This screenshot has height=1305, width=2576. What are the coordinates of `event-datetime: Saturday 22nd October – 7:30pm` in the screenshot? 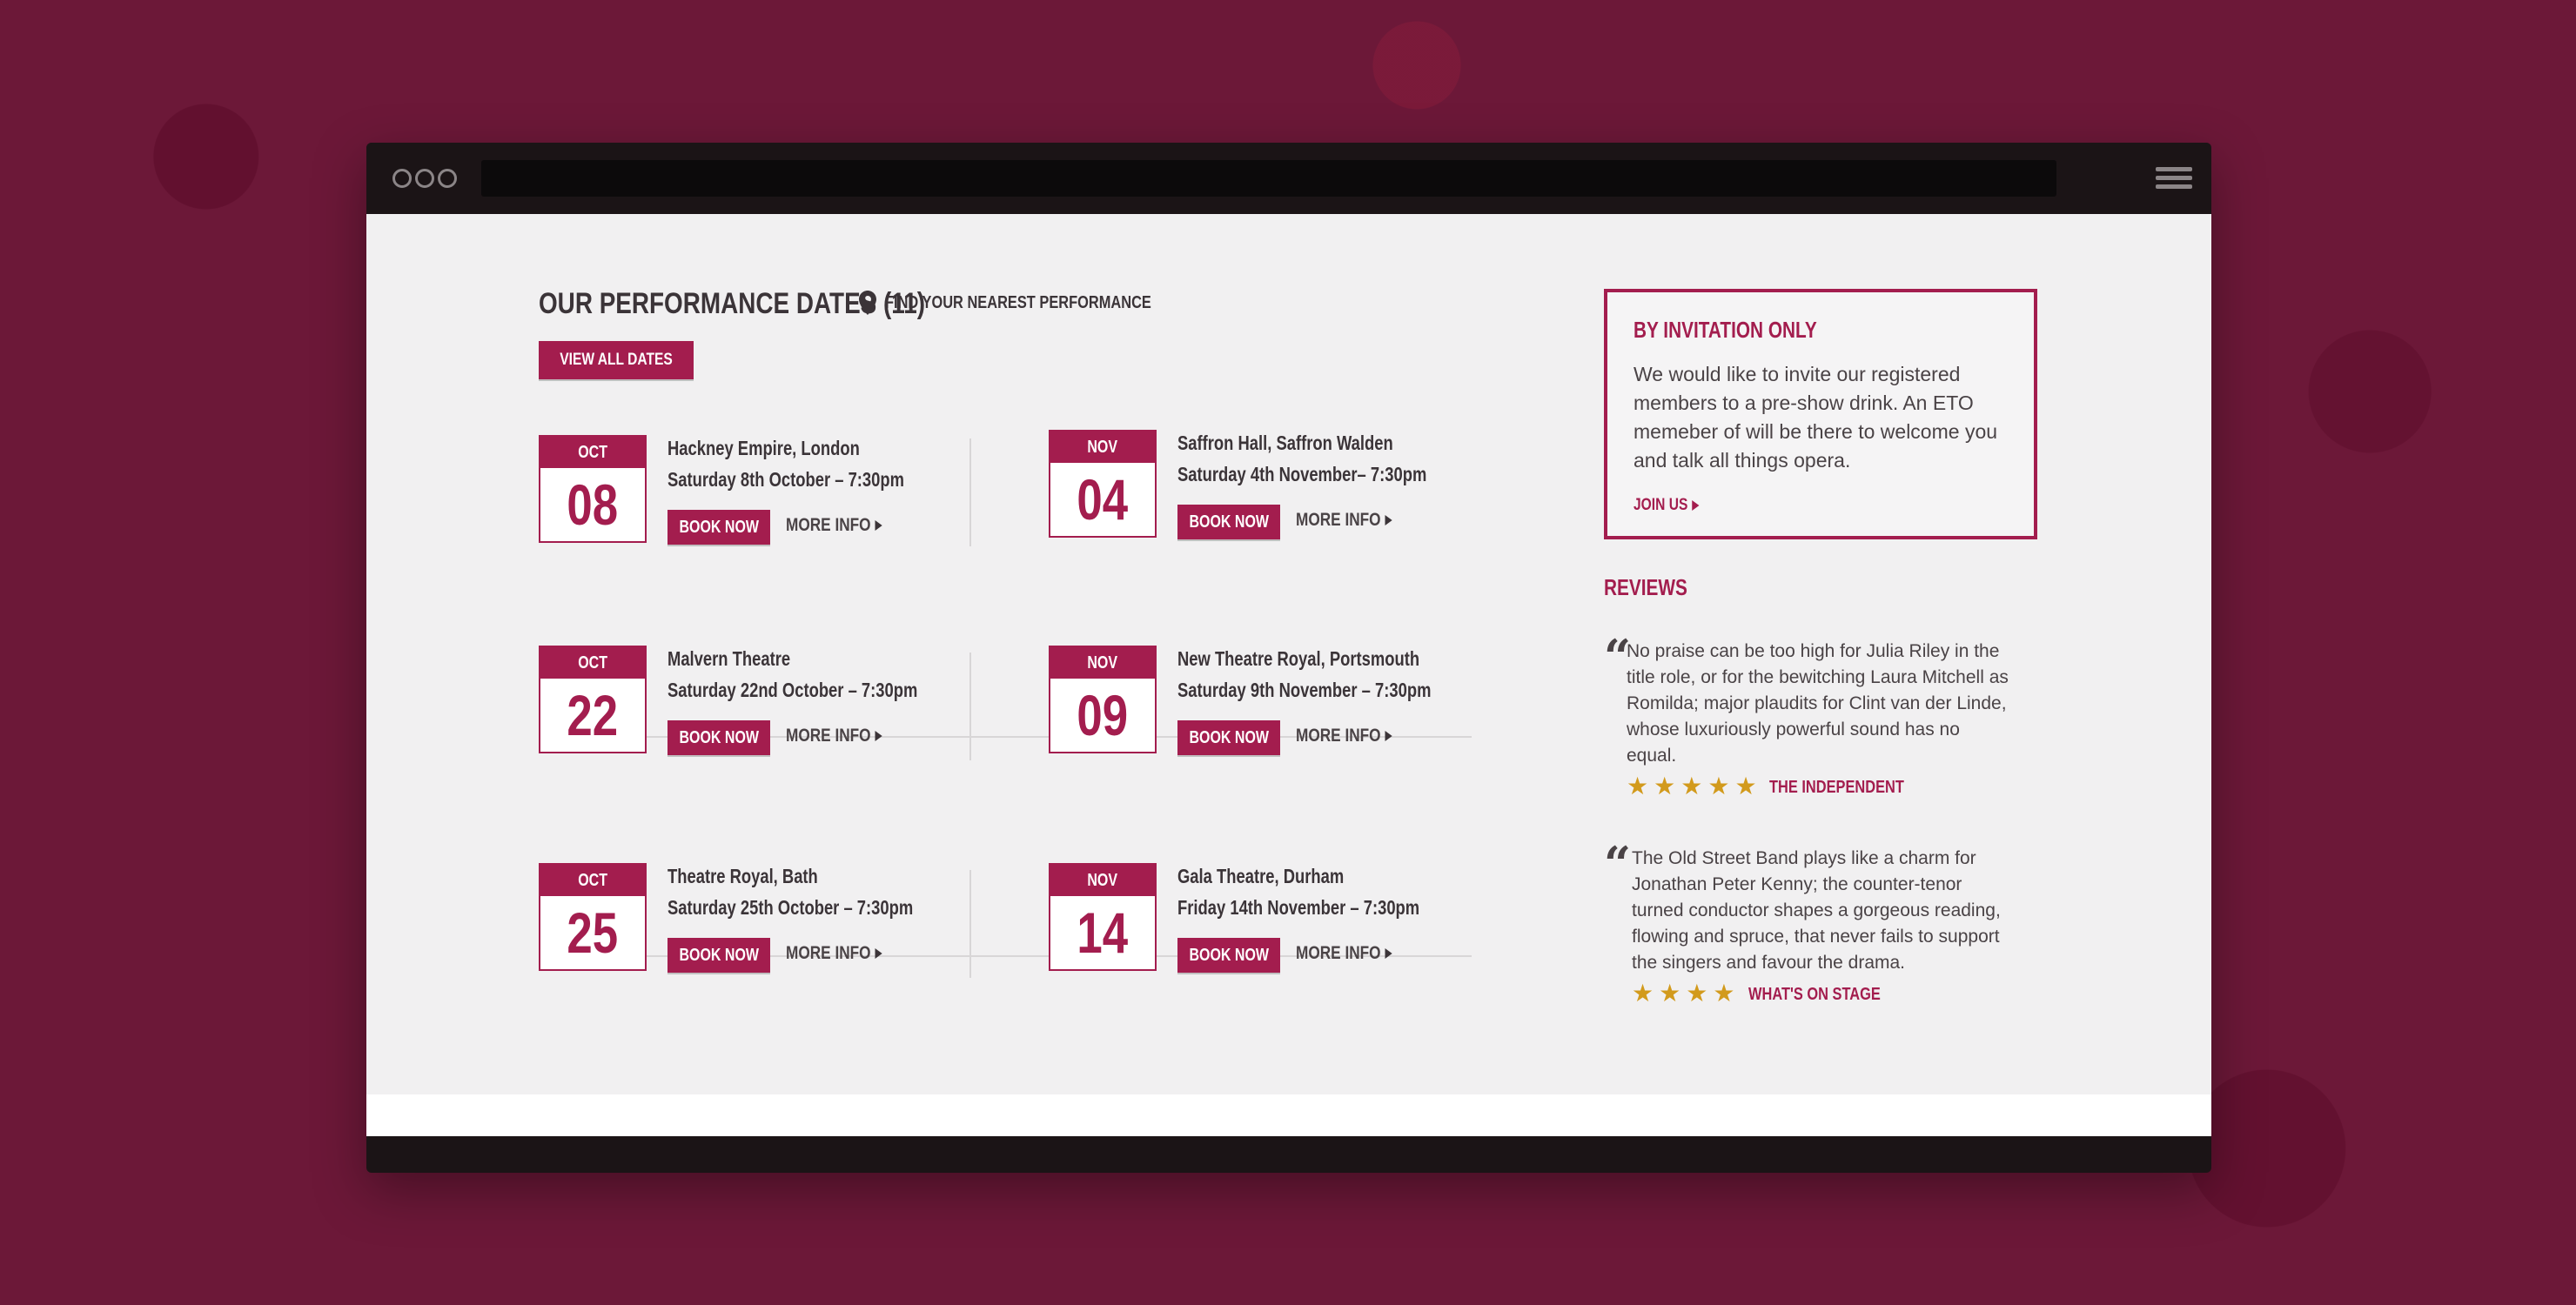 It's located at (792, 690).